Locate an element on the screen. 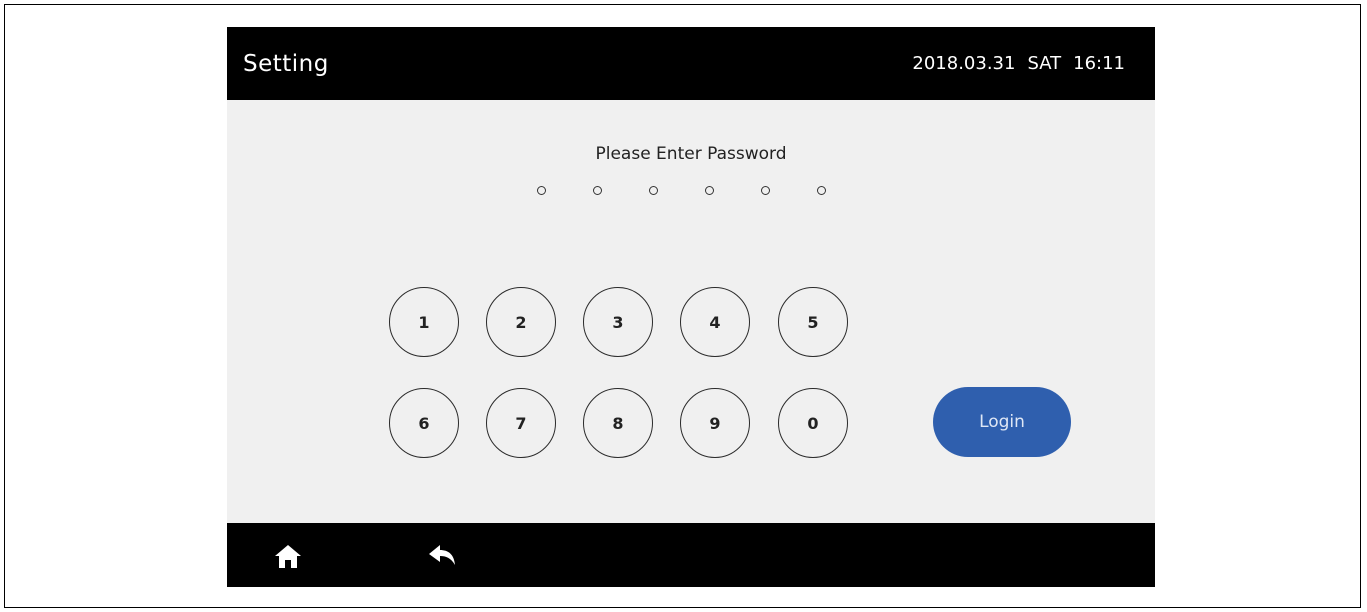  time-text: 16:11 is located at coordinates (1099, 63).